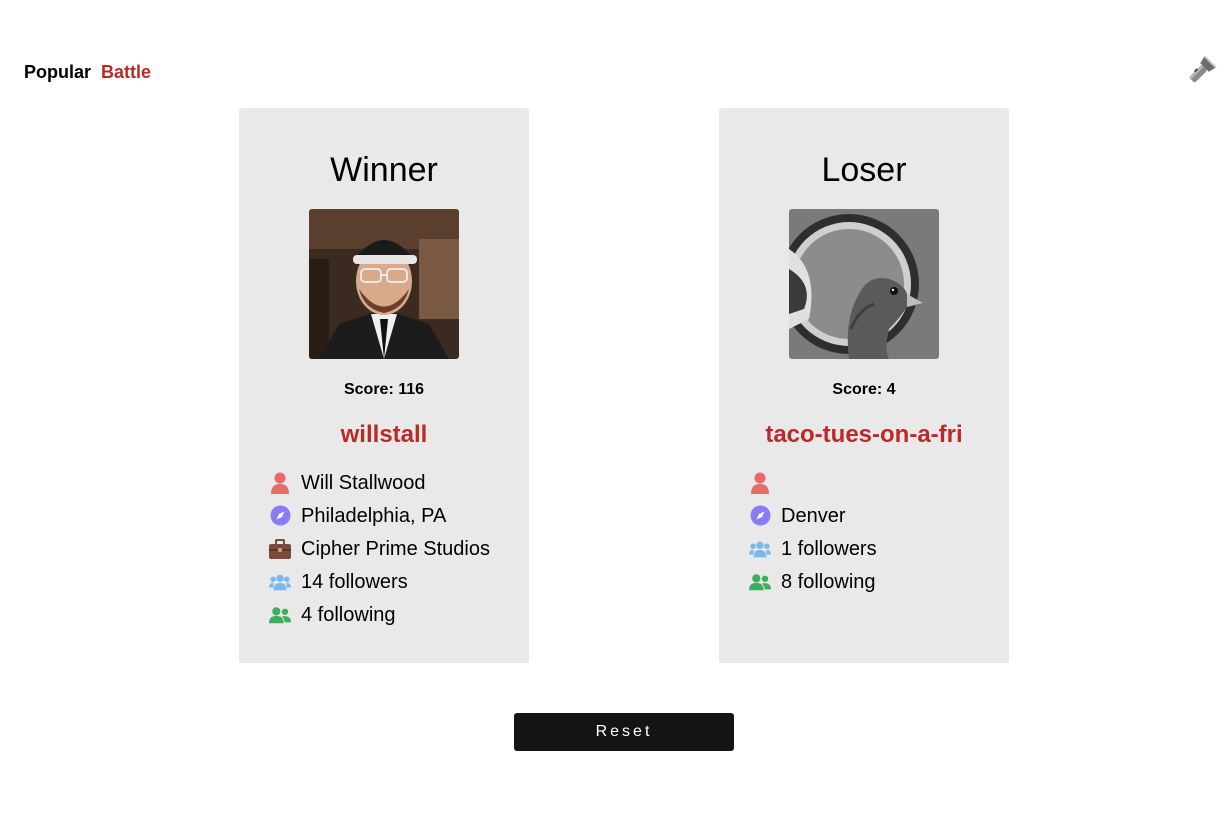 This screenshot has height=818, width=1232. I want to click on loser-score: Score: 4, so click(864, 389).